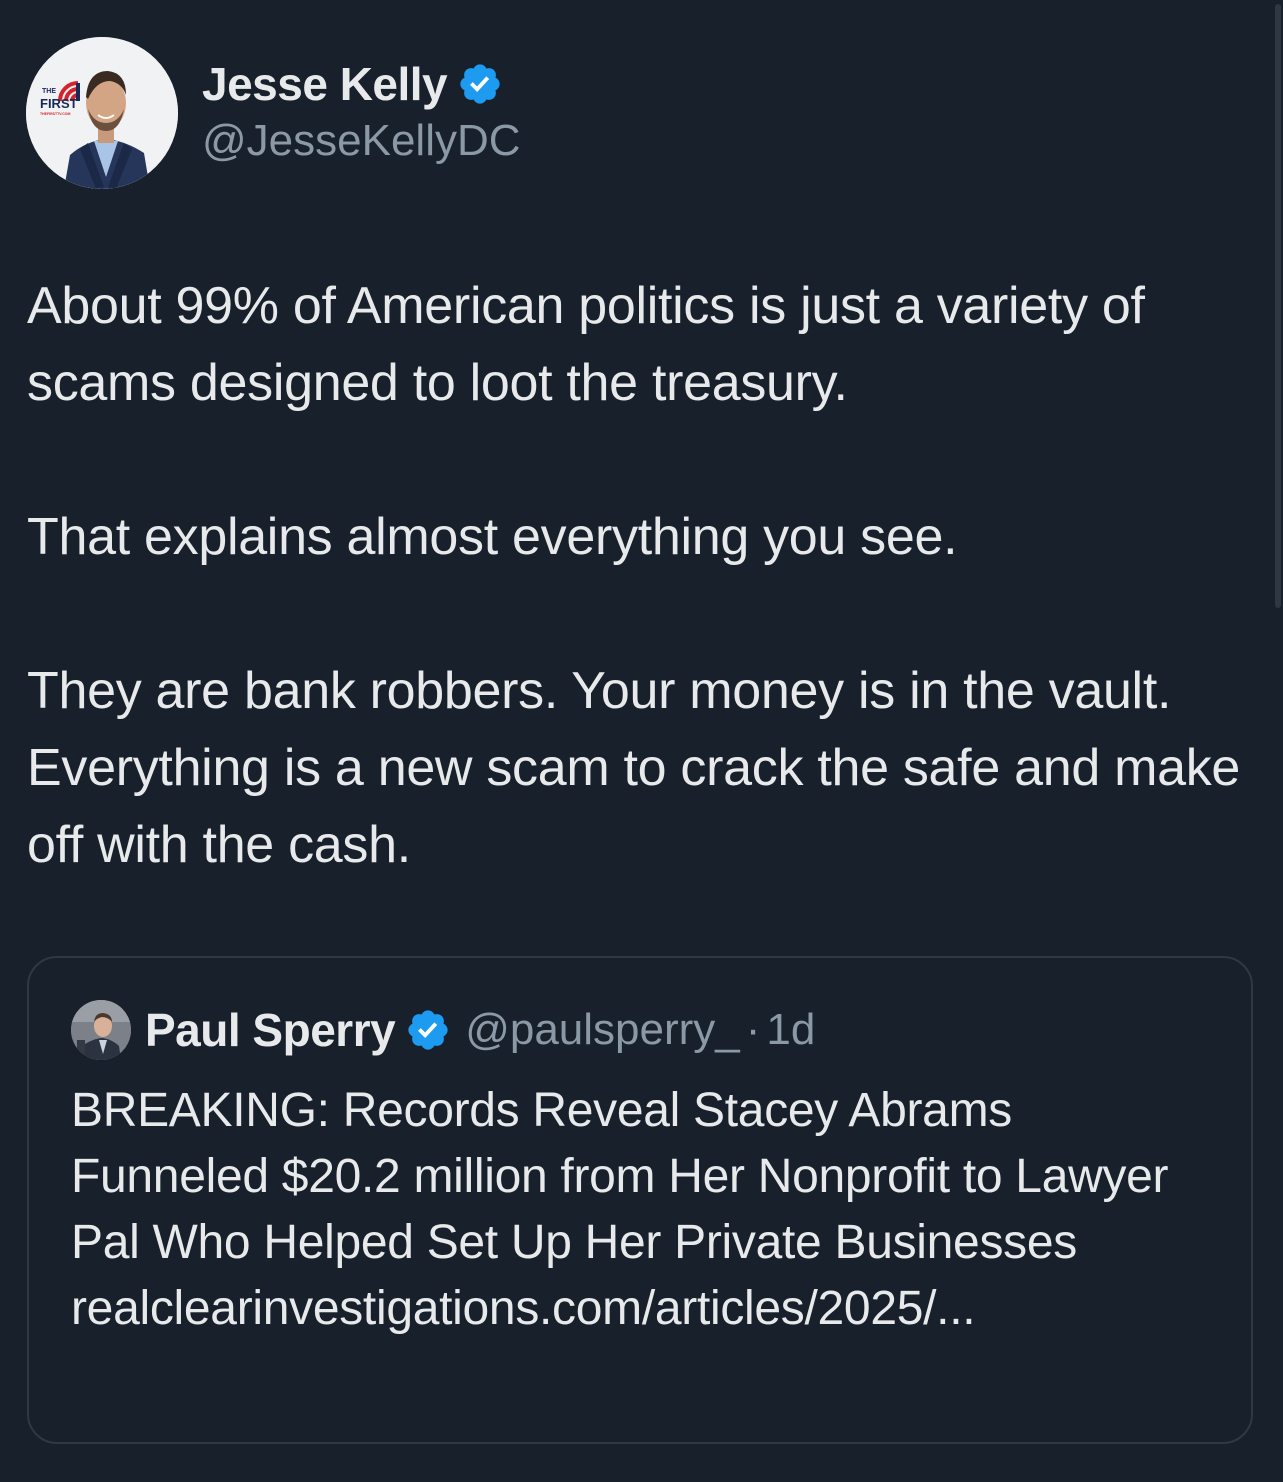 The image size is (1283, 1482). I want to click on quoted-author-avatar-image, so click(101, 1030).